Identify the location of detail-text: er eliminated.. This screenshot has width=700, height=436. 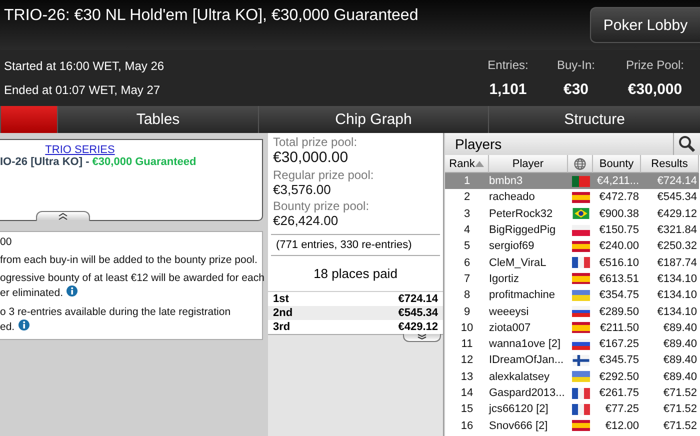
(32, 293).